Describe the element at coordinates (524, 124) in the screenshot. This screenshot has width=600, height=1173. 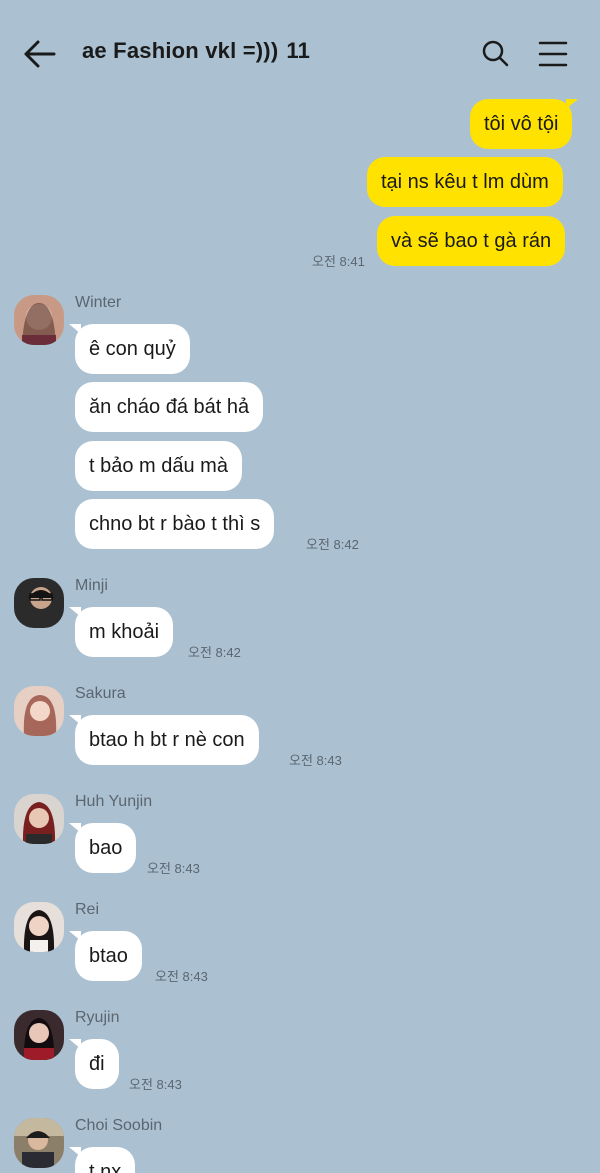
I see `my-message: tôi vô tội` at that location.